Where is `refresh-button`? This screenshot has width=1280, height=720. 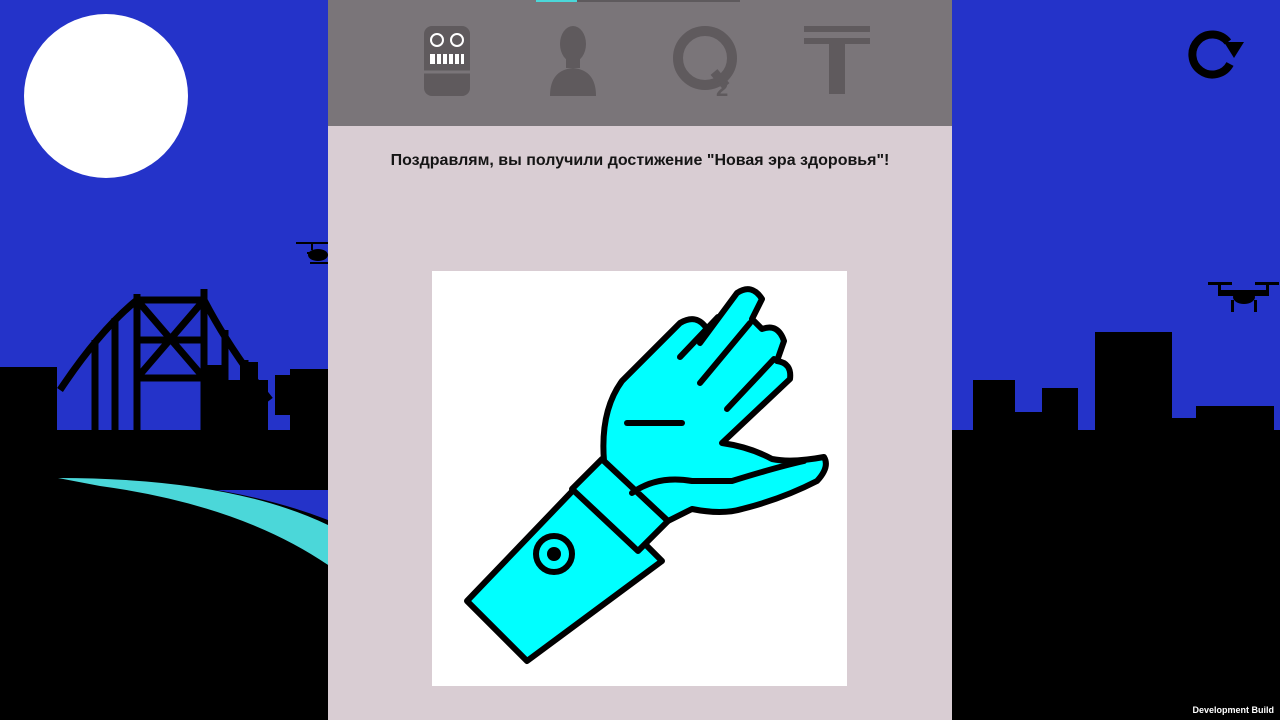
refresh-button is located at coordinates (1213, 54).